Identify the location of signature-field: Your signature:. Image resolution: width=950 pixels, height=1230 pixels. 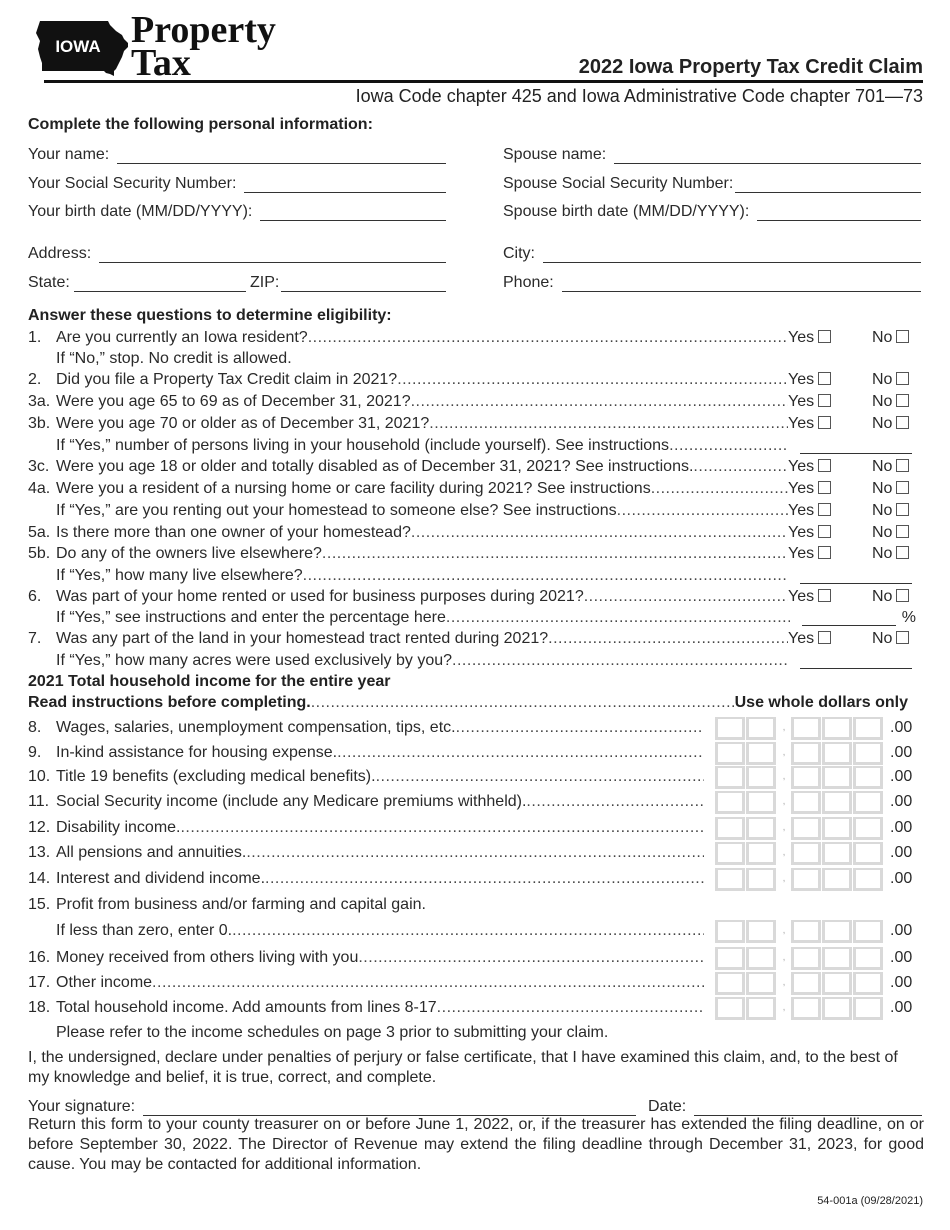
(332, 1106).